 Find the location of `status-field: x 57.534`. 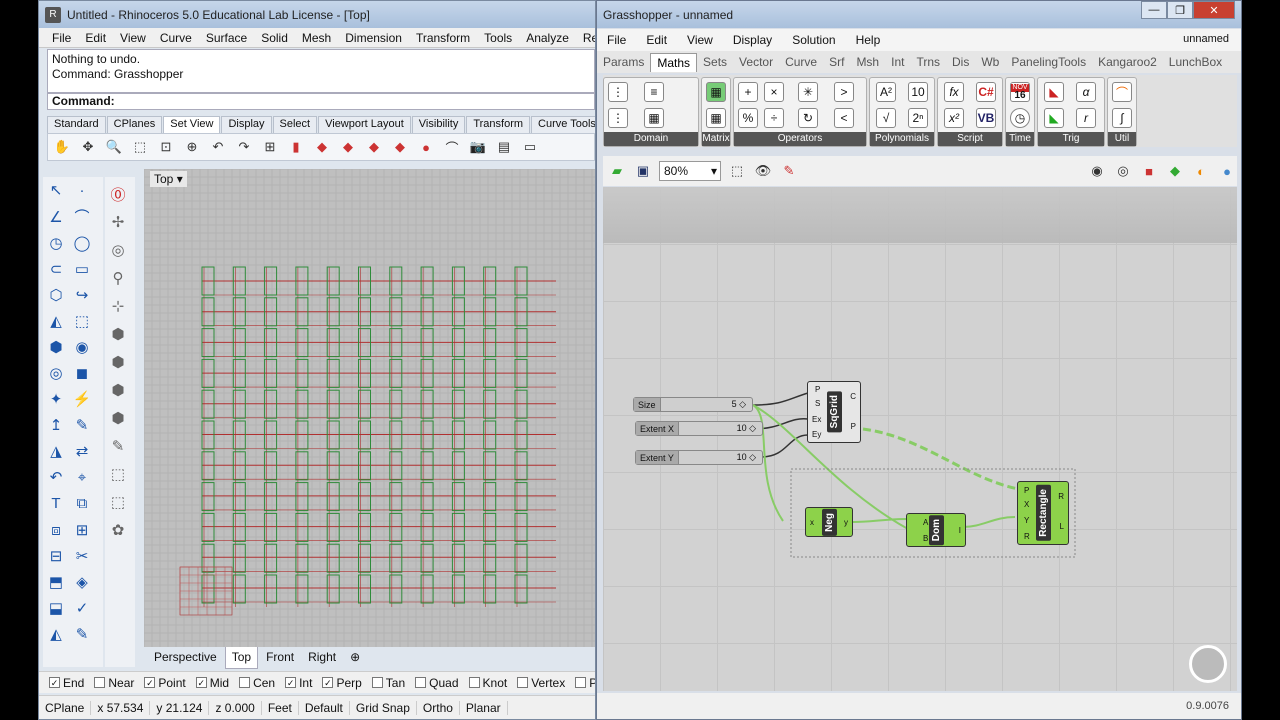

status-field: x 57.534 is located at coordinates (121, 707).